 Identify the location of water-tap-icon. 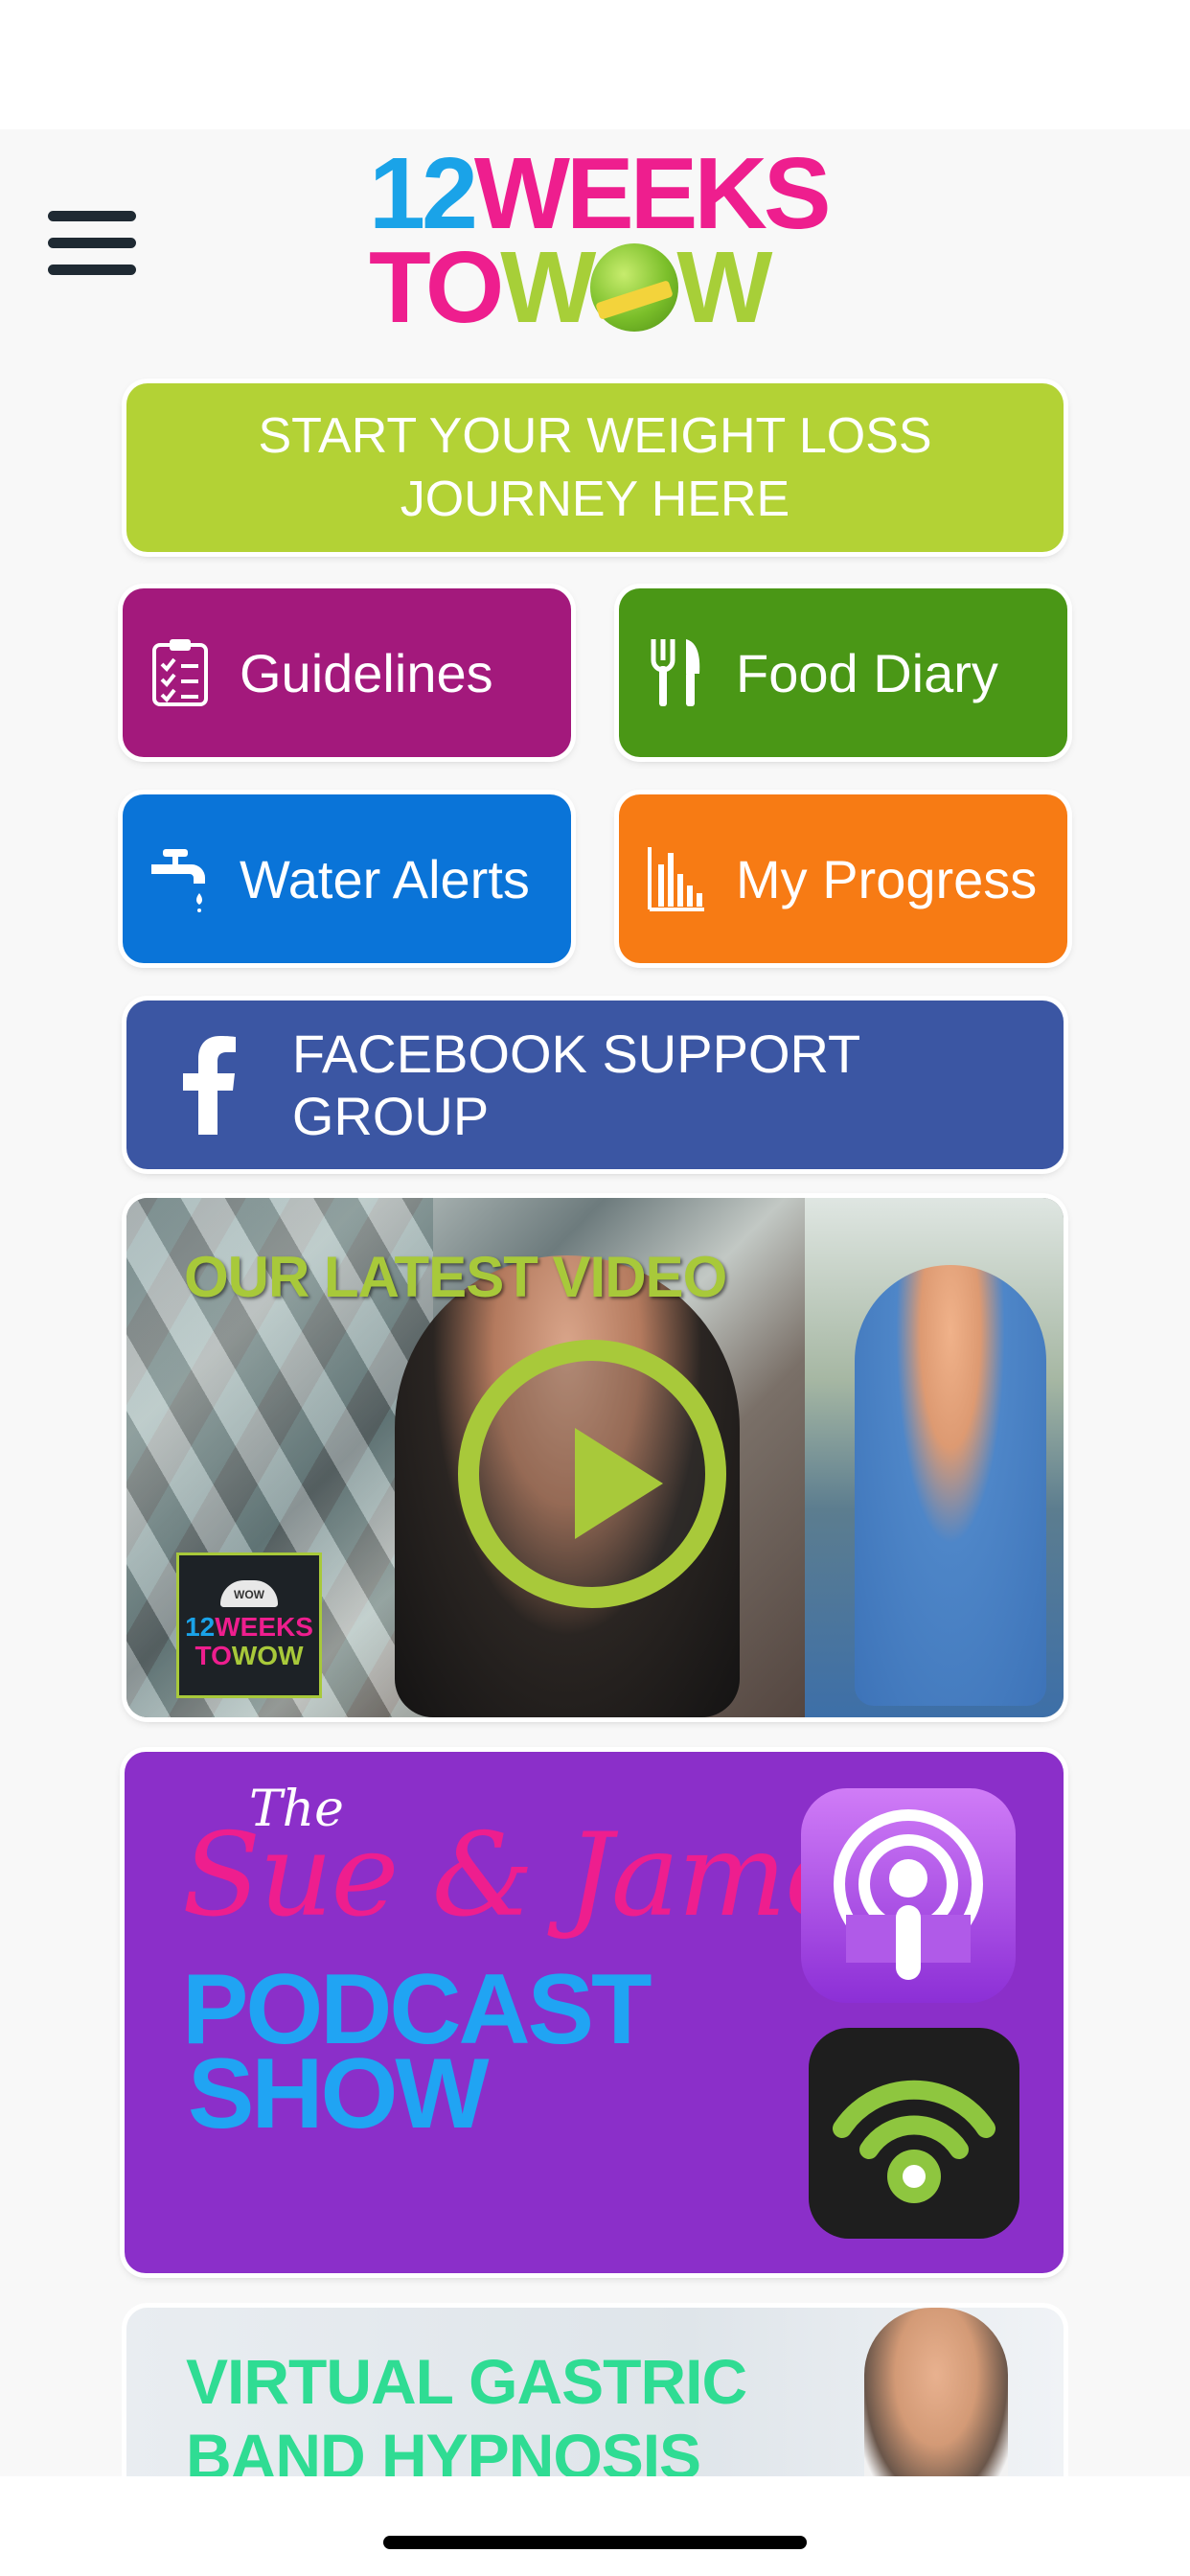
(181, 878).